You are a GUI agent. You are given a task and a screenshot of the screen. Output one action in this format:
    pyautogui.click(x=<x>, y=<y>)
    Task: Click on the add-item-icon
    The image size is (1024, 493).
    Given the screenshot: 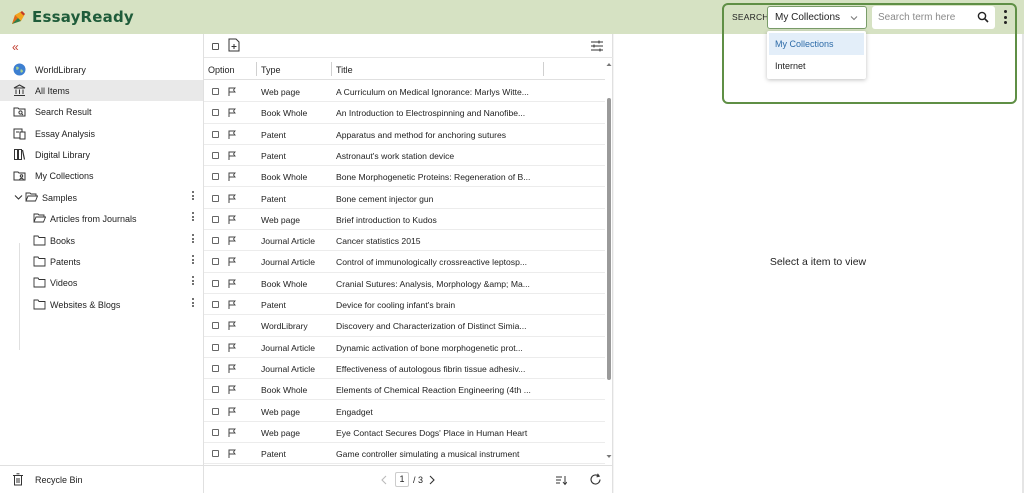 What is the action you would take?
    pyautogui.click(x=234, y=45)
    